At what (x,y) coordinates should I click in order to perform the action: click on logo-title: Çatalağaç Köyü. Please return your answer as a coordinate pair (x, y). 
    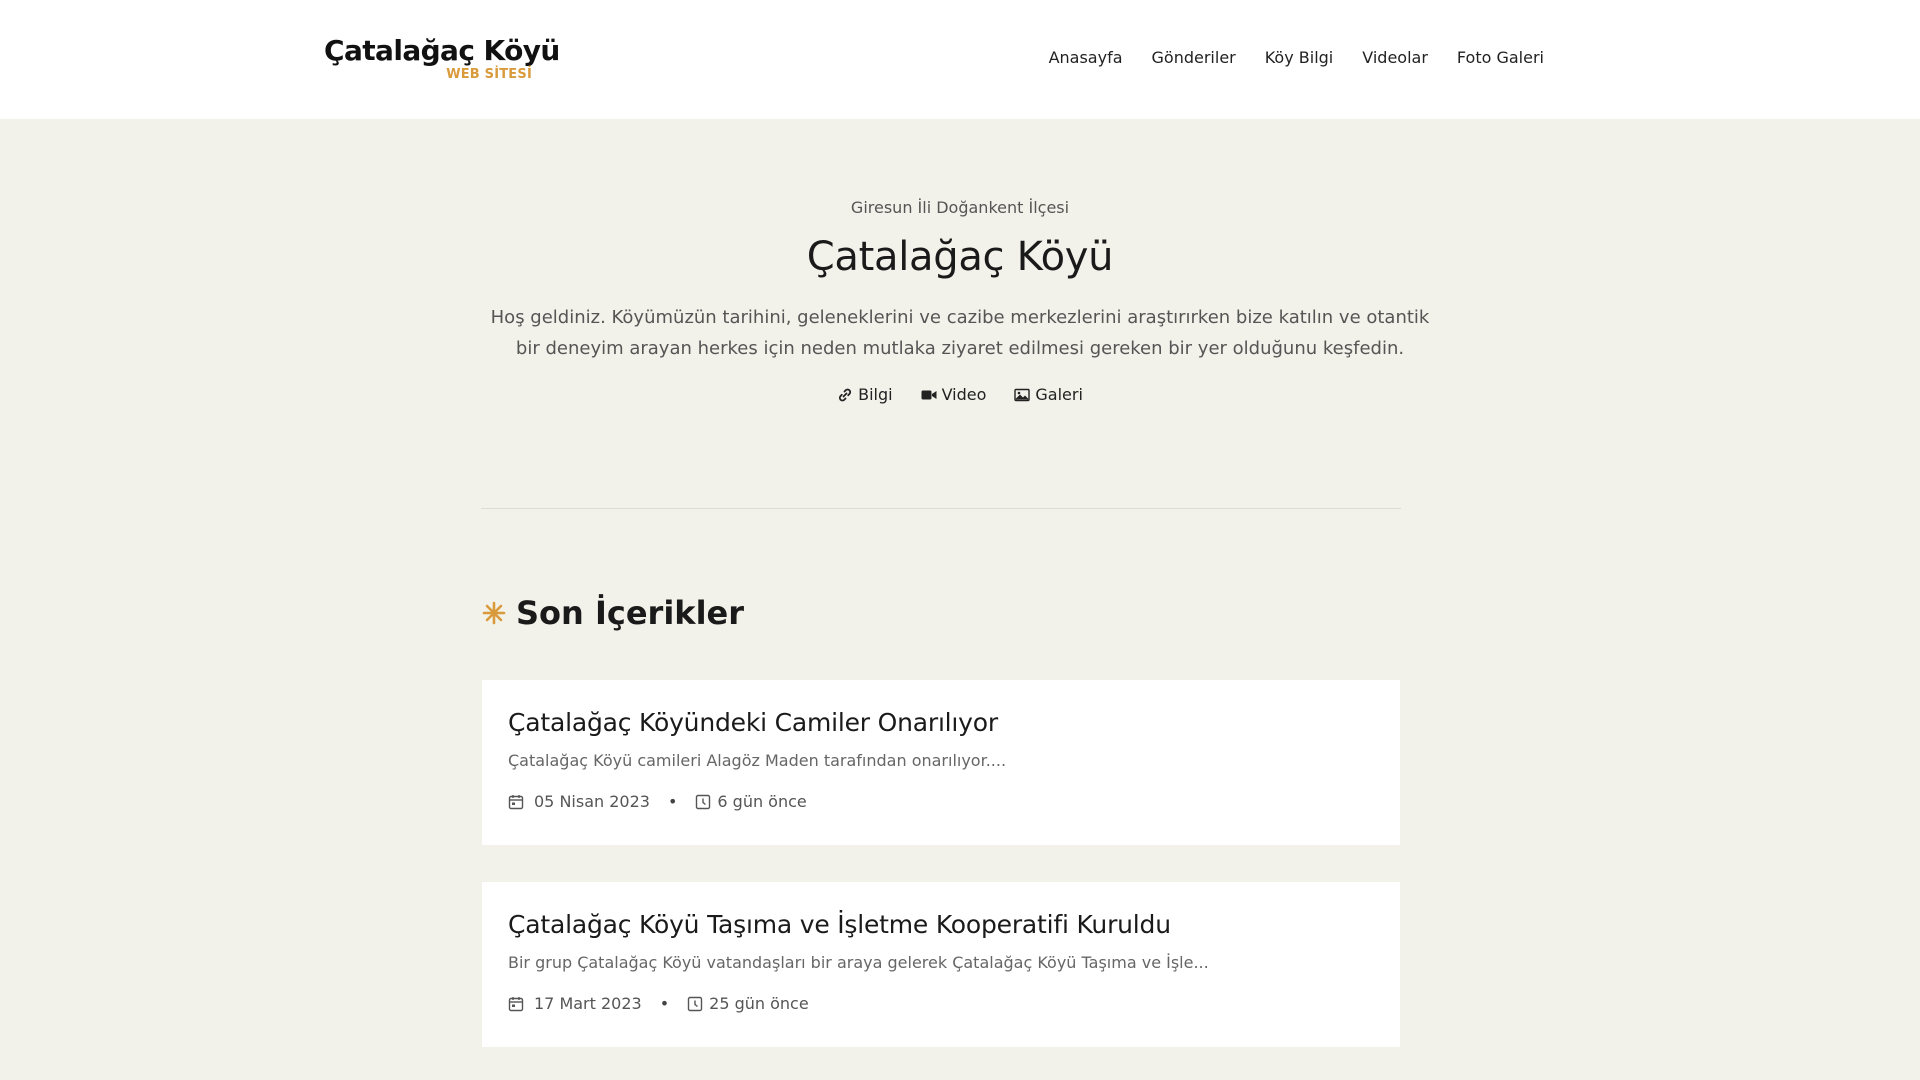
    Looking at the image, I should click on (442, 50).